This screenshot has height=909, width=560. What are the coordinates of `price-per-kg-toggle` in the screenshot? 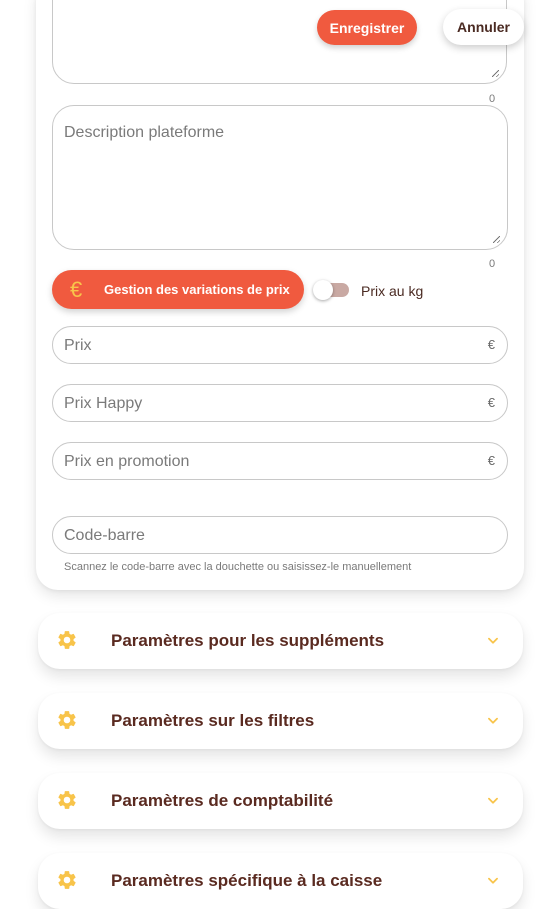 It's located at (331, 290).